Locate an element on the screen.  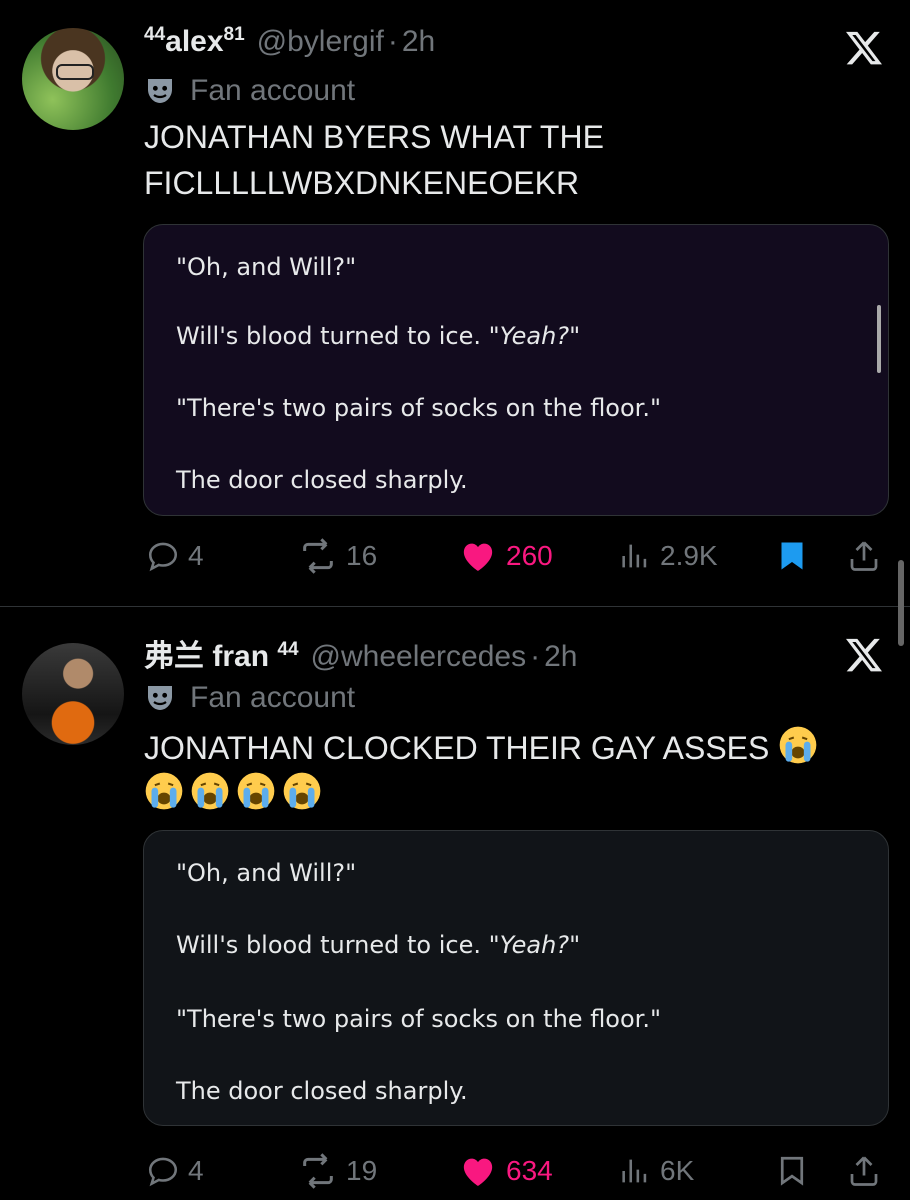
like-button: 260 is located at coordinates (505, 556).